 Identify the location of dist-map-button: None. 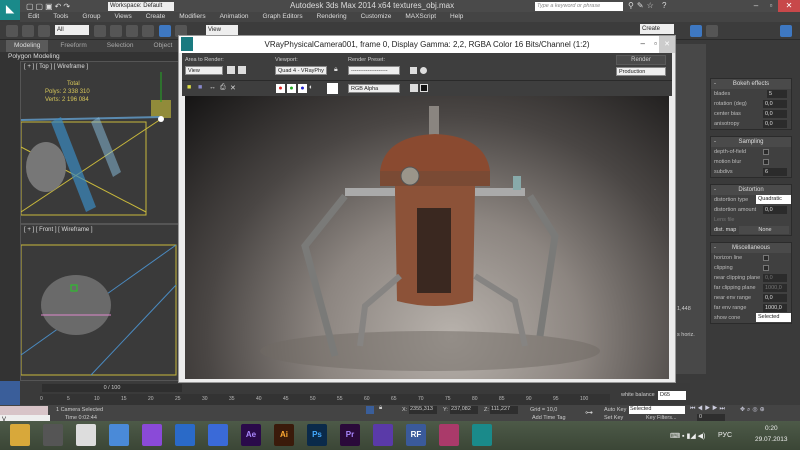
(764, 230).